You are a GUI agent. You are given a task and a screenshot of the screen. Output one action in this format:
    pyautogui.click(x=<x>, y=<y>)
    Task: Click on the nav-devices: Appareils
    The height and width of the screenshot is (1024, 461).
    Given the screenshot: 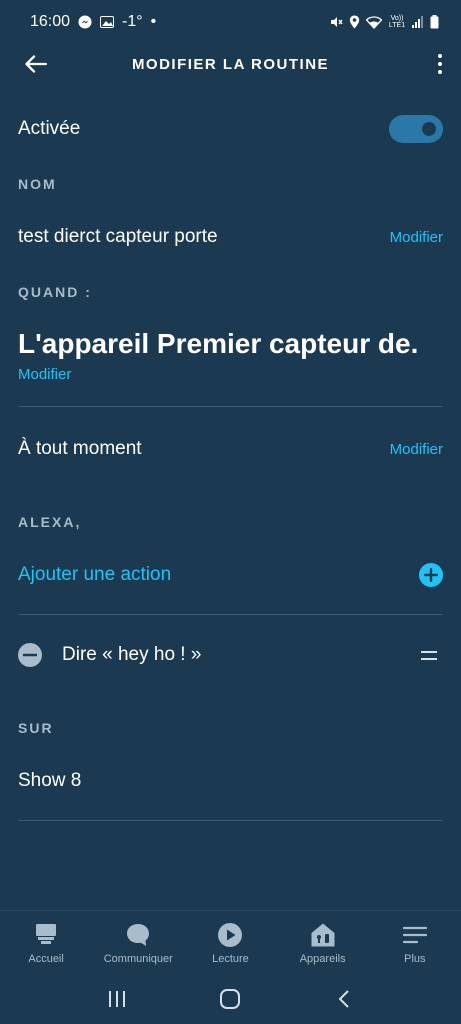 What is the action you would take?
    pyautogui.click(x=323, y=938)
    